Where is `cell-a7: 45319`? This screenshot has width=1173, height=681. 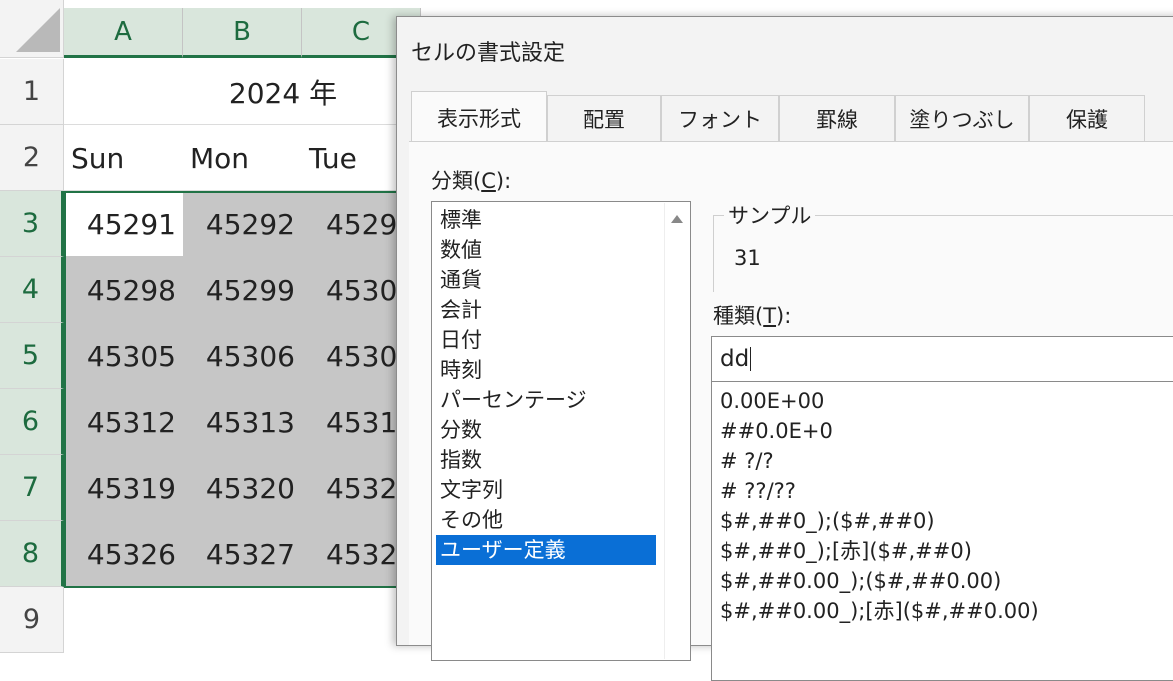 cell-a7: 45319 is located at coordinates (123, 488).